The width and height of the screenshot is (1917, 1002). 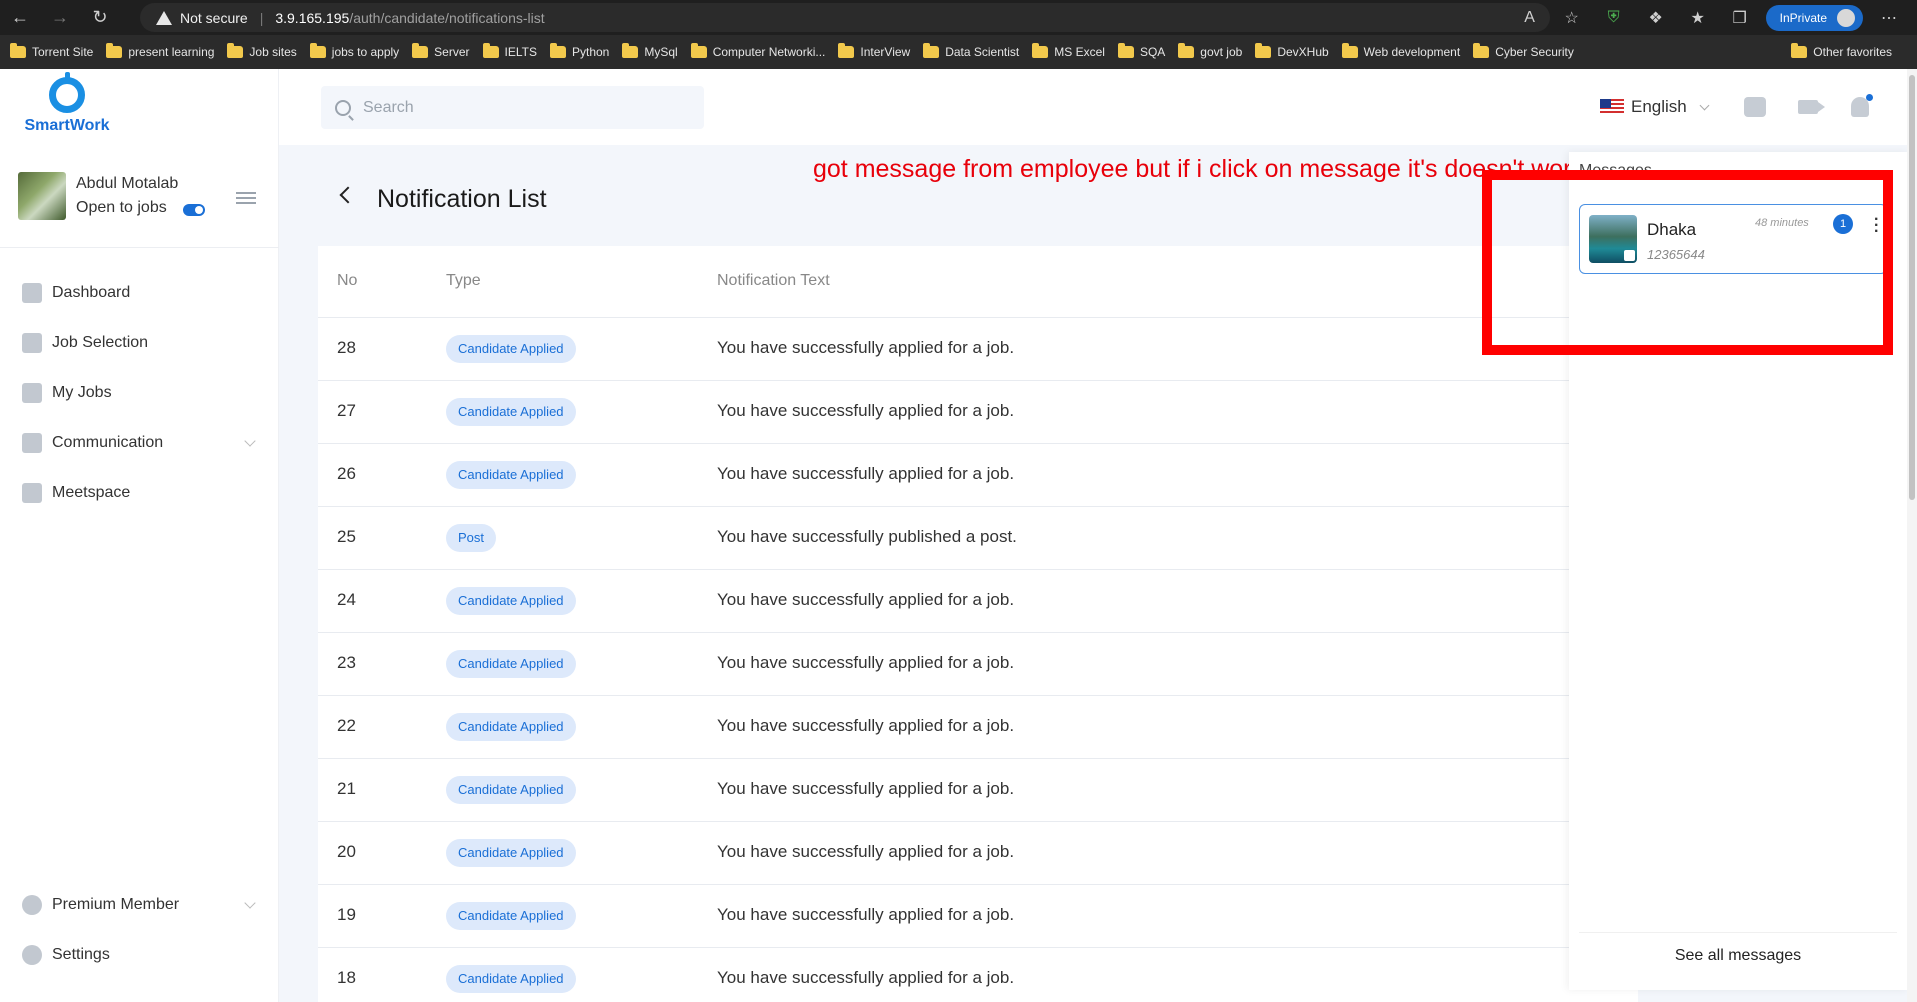 I want to click on bookmark: SQA, so click(x=1141, y=51).